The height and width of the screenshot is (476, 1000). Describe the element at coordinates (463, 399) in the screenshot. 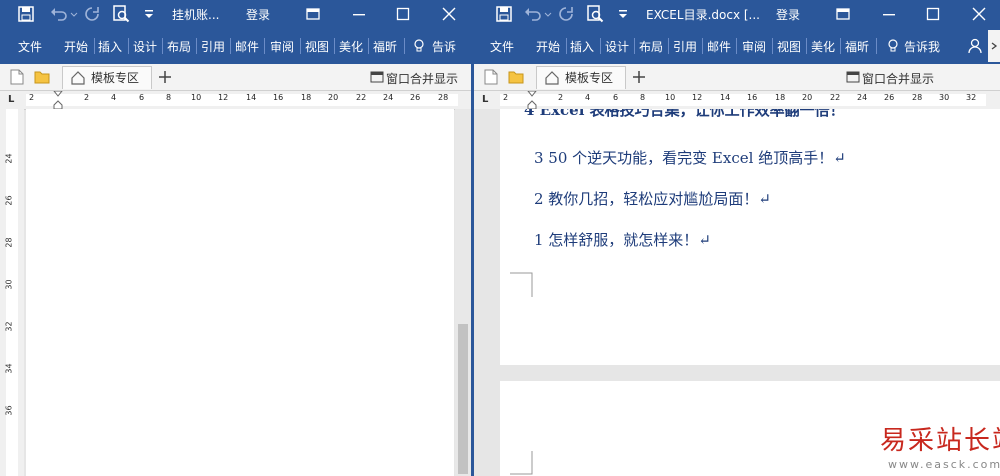

I see `scrollbar-thumb` at that location.